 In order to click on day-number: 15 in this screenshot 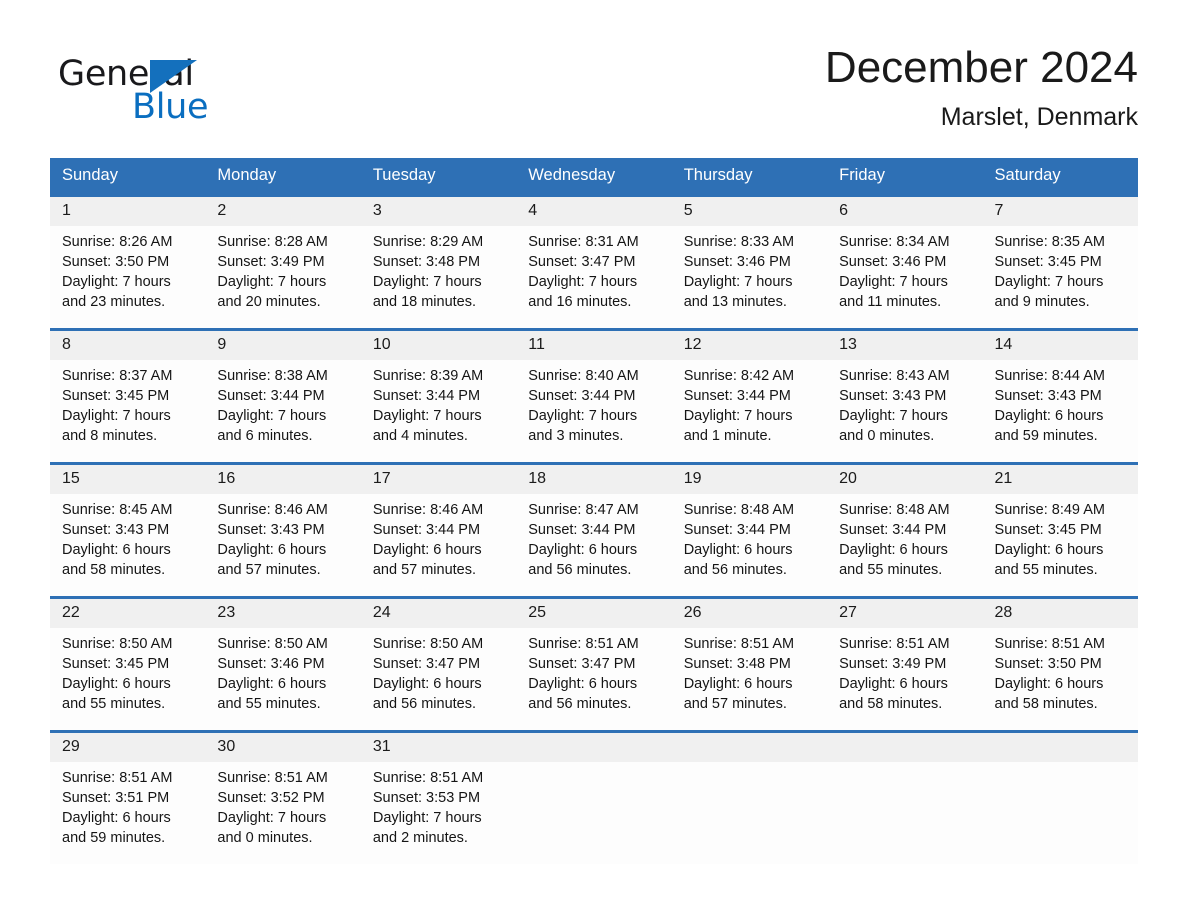, I will do `click(128, 479)`.